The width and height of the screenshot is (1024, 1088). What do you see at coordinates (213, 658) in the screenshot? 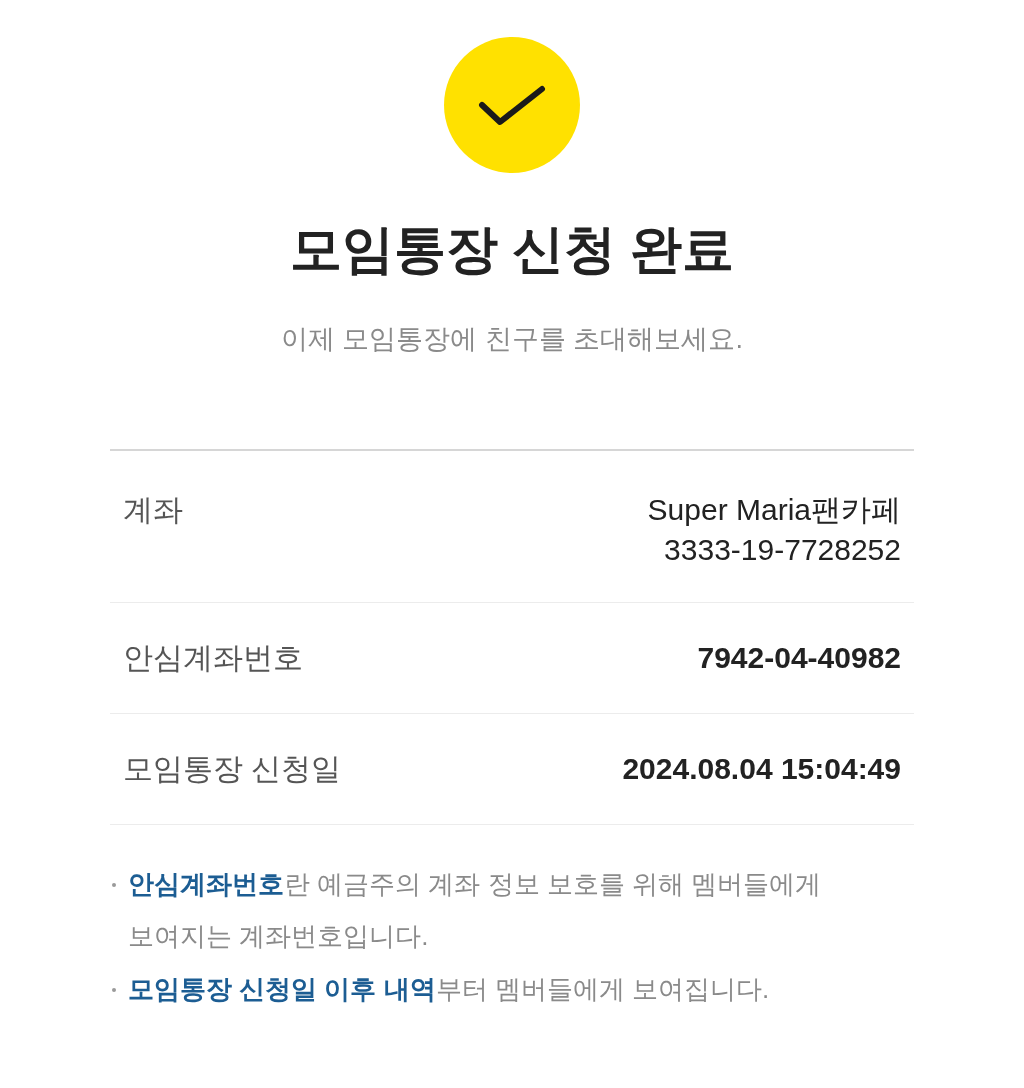
I see `detail-label: 안심계좌번호` at bounding box center [213, 658].